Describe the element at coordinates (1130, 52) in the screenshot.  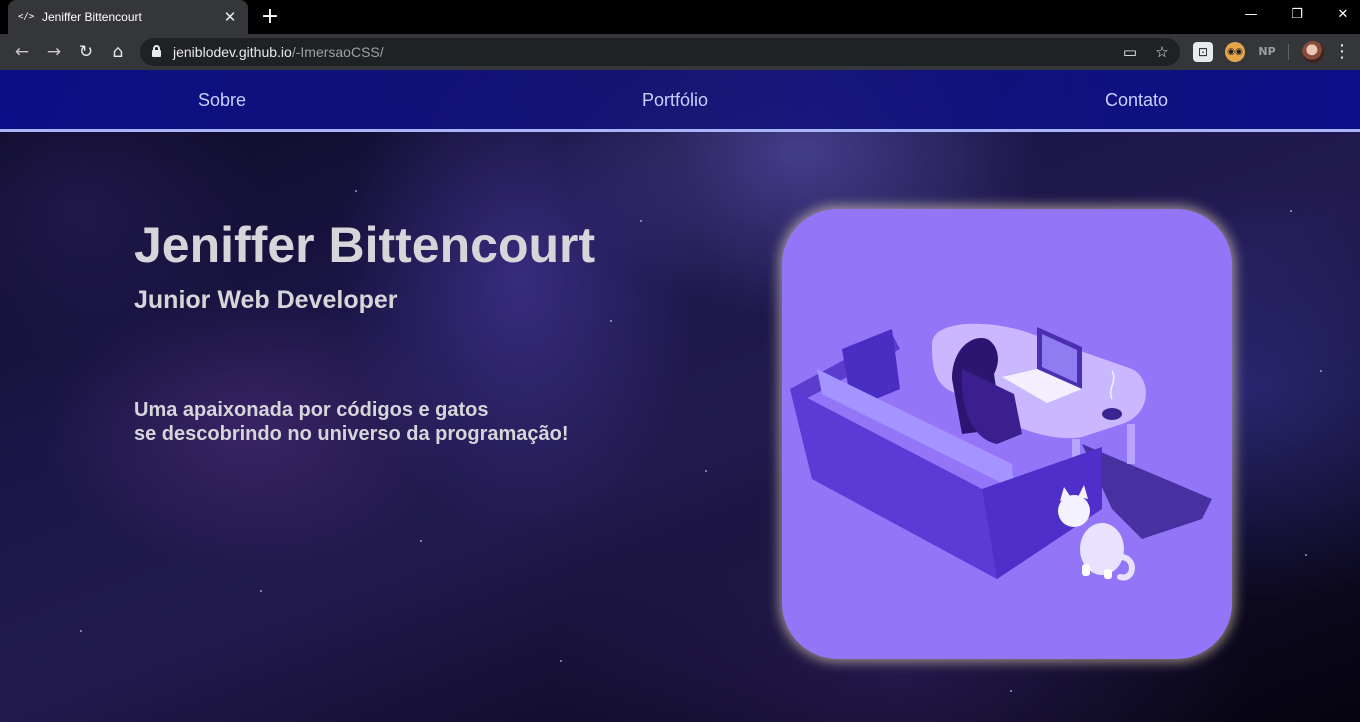
I see `cast-icon: ▭` at that location.